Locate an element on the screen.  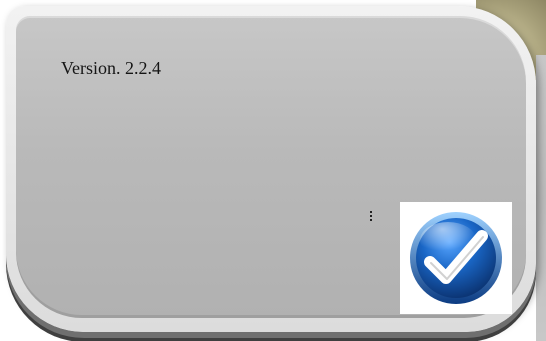
window-backdrop-strip is located at coordinates (541, 198).